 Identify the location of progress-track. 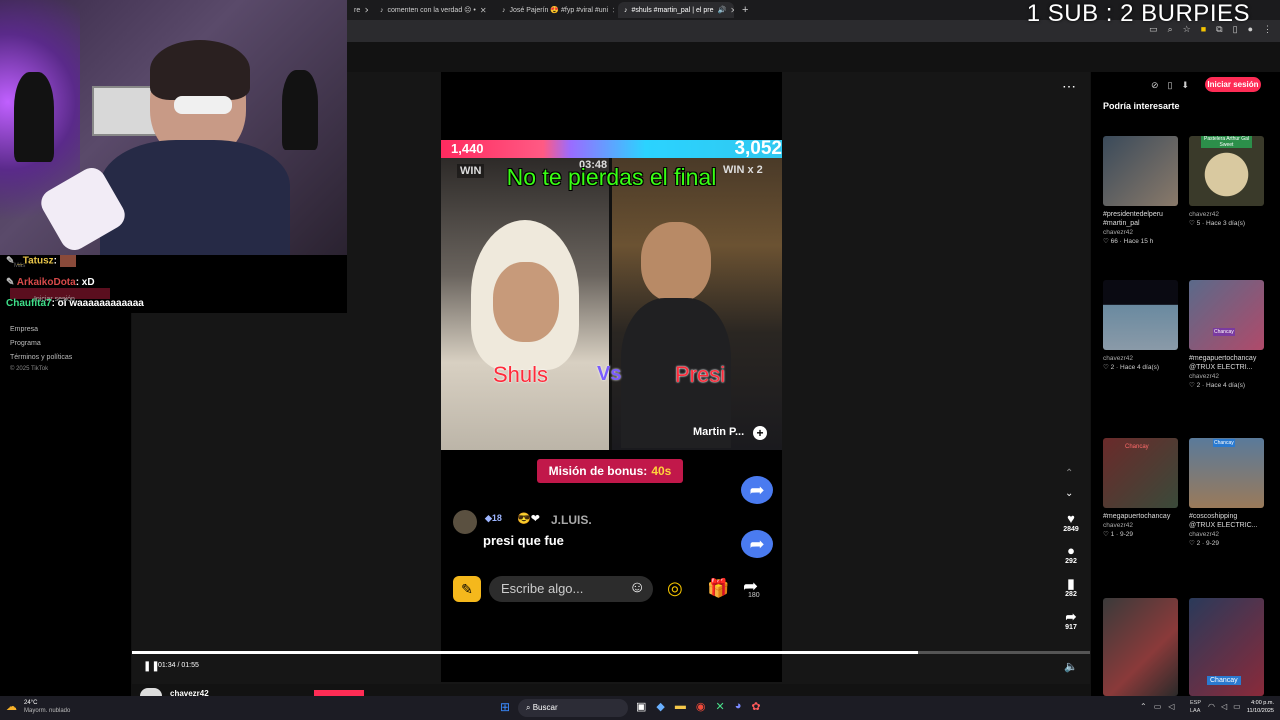
(611, 652).